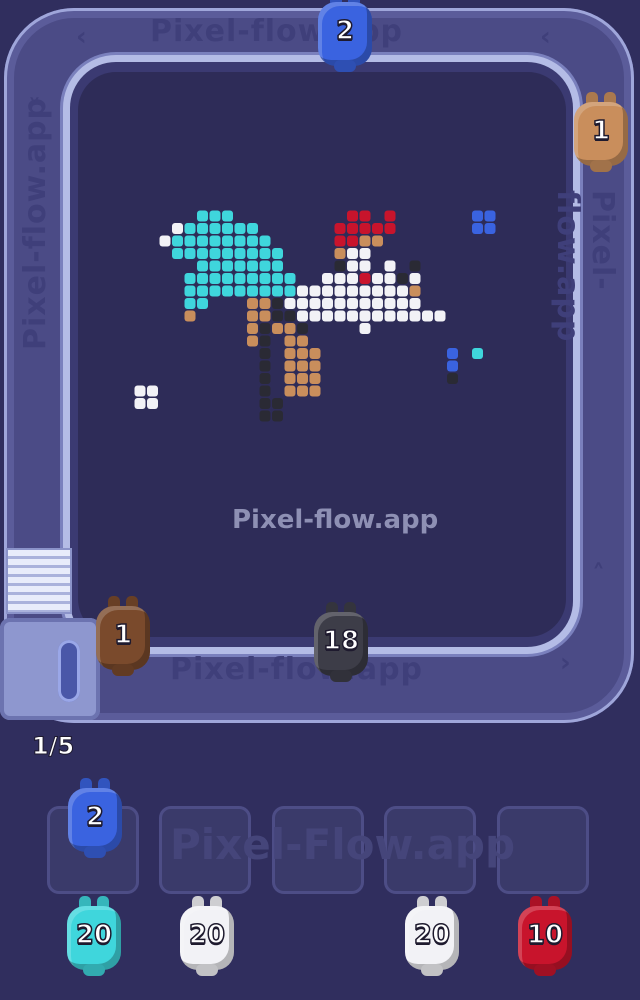  I want to click on blue-animal: 2, so click(345, 37).